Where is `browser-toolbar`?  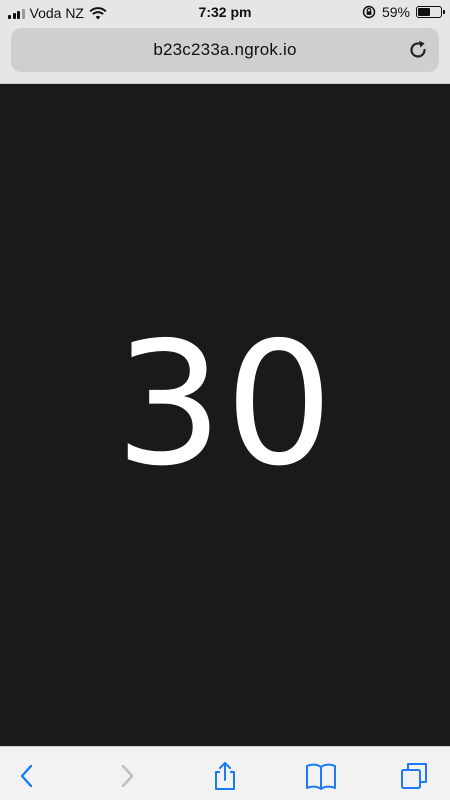
browser-toolbar is located at coordinates (225, 773).